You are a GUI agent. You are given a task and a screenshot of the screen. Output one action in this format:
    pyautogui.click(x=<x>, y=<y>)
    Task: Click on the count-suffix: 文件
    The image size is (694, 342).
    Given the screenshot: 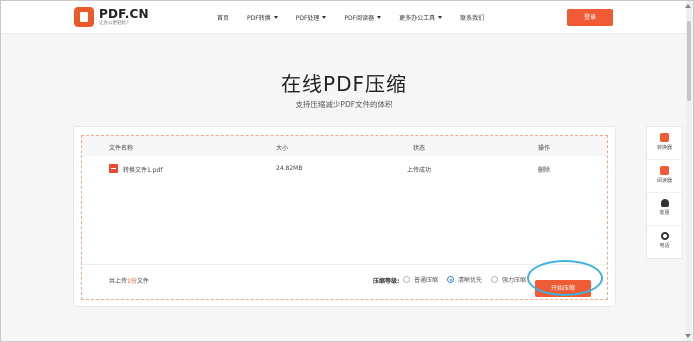 What is the action you would take?
    pyautogui.click(x=142, y=281)
    